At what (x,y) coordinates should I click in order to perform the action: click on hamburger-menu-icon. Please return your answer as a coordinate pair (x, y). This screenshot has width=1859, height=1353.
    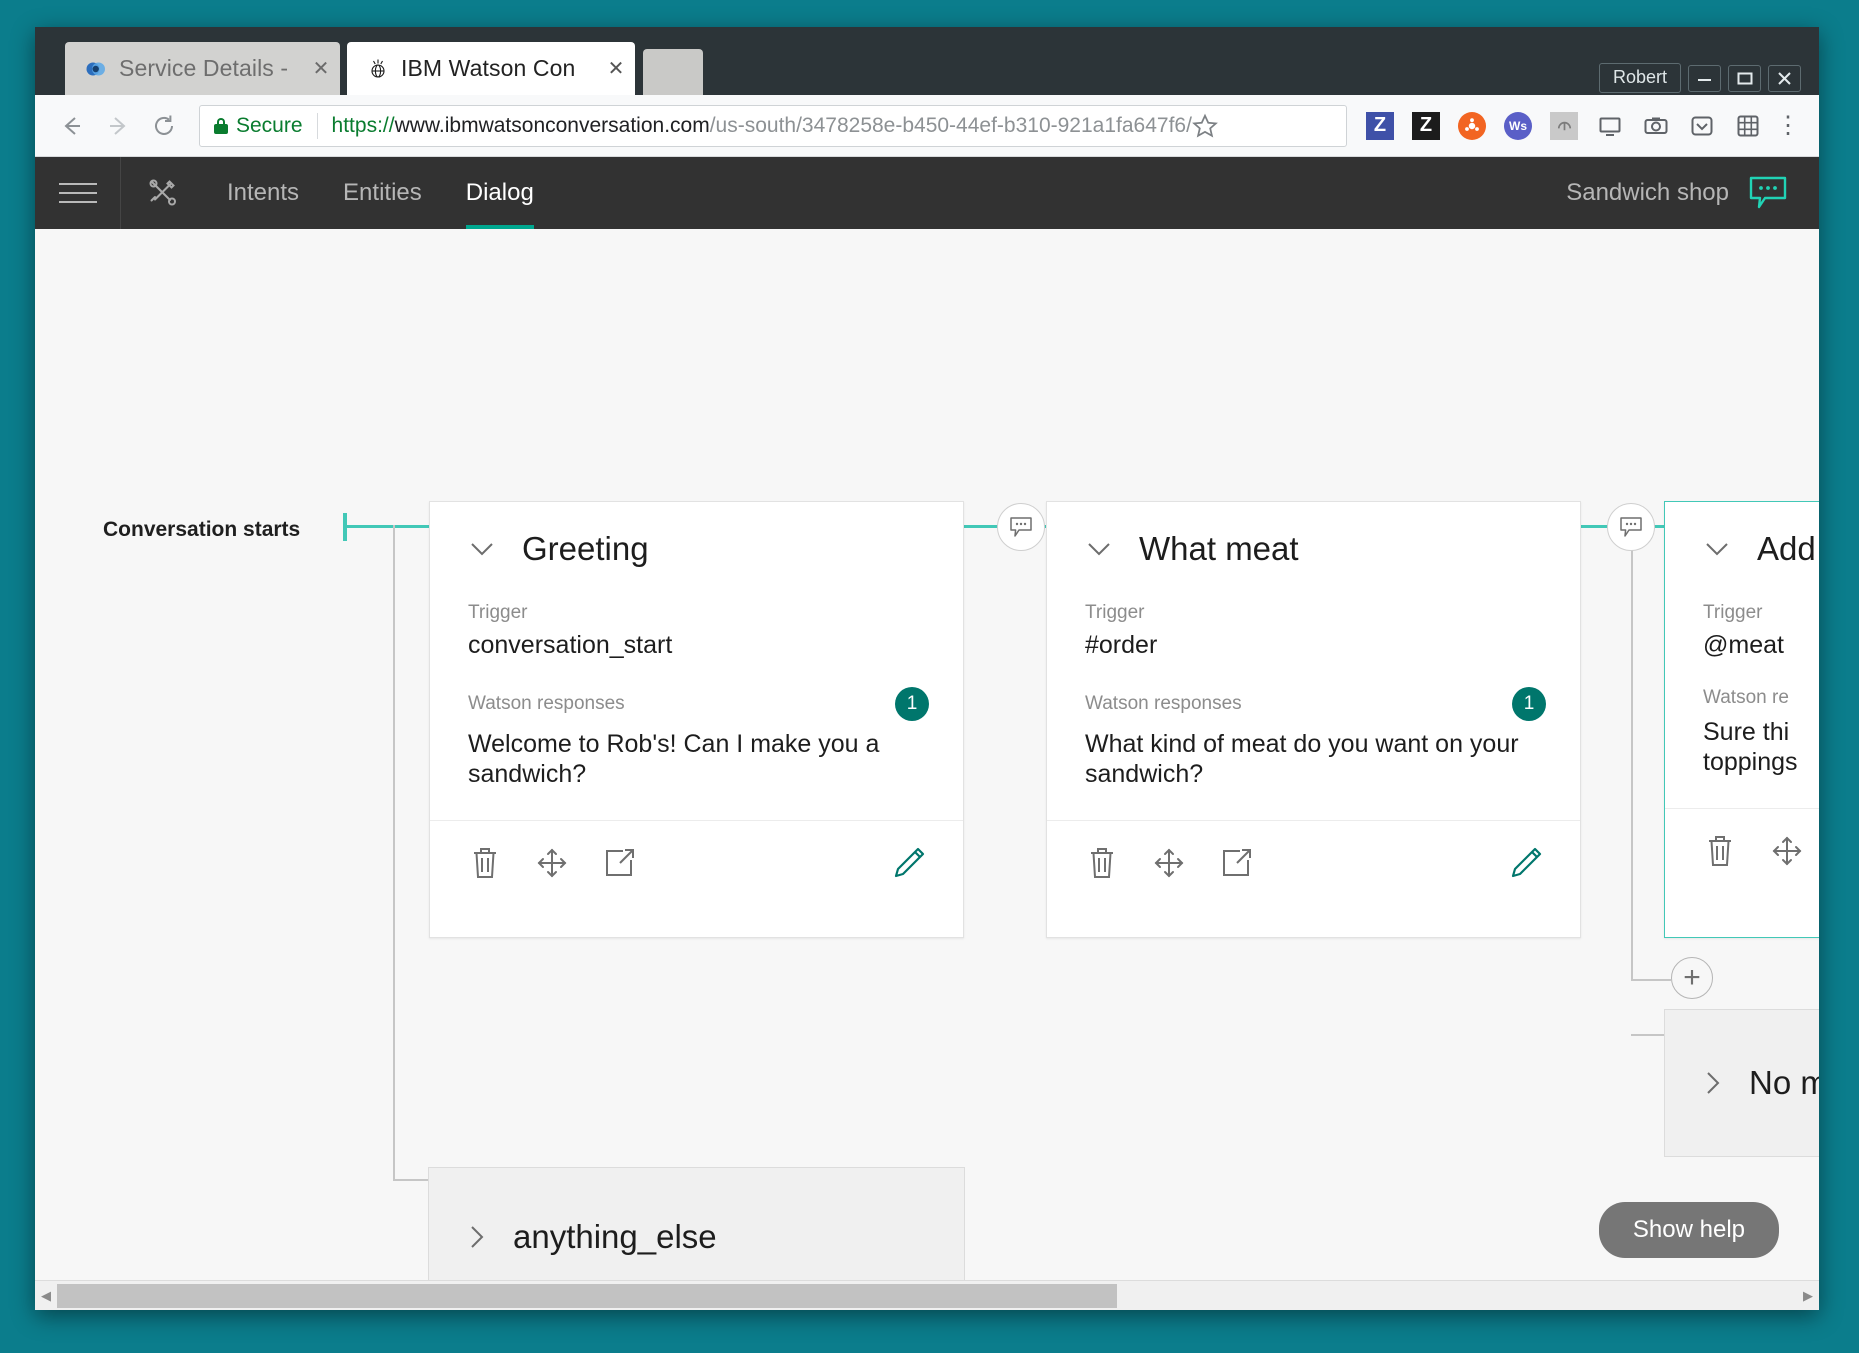
    Looking at the image, I should click on (78, 193).